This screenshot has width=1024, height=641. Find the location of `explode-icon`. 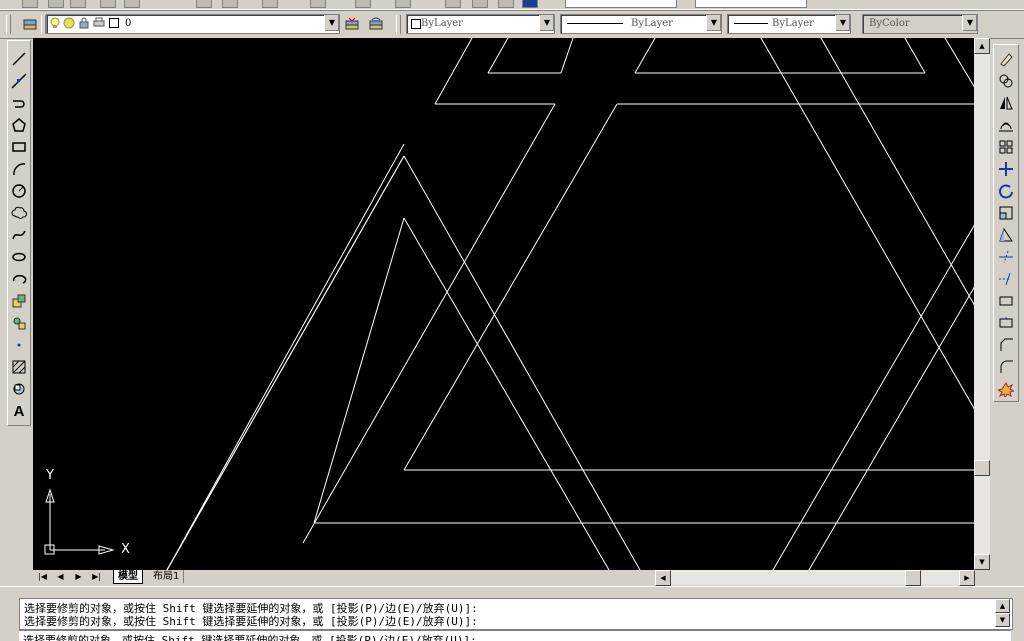

explode-icon is located at coordinates (1006, 389).